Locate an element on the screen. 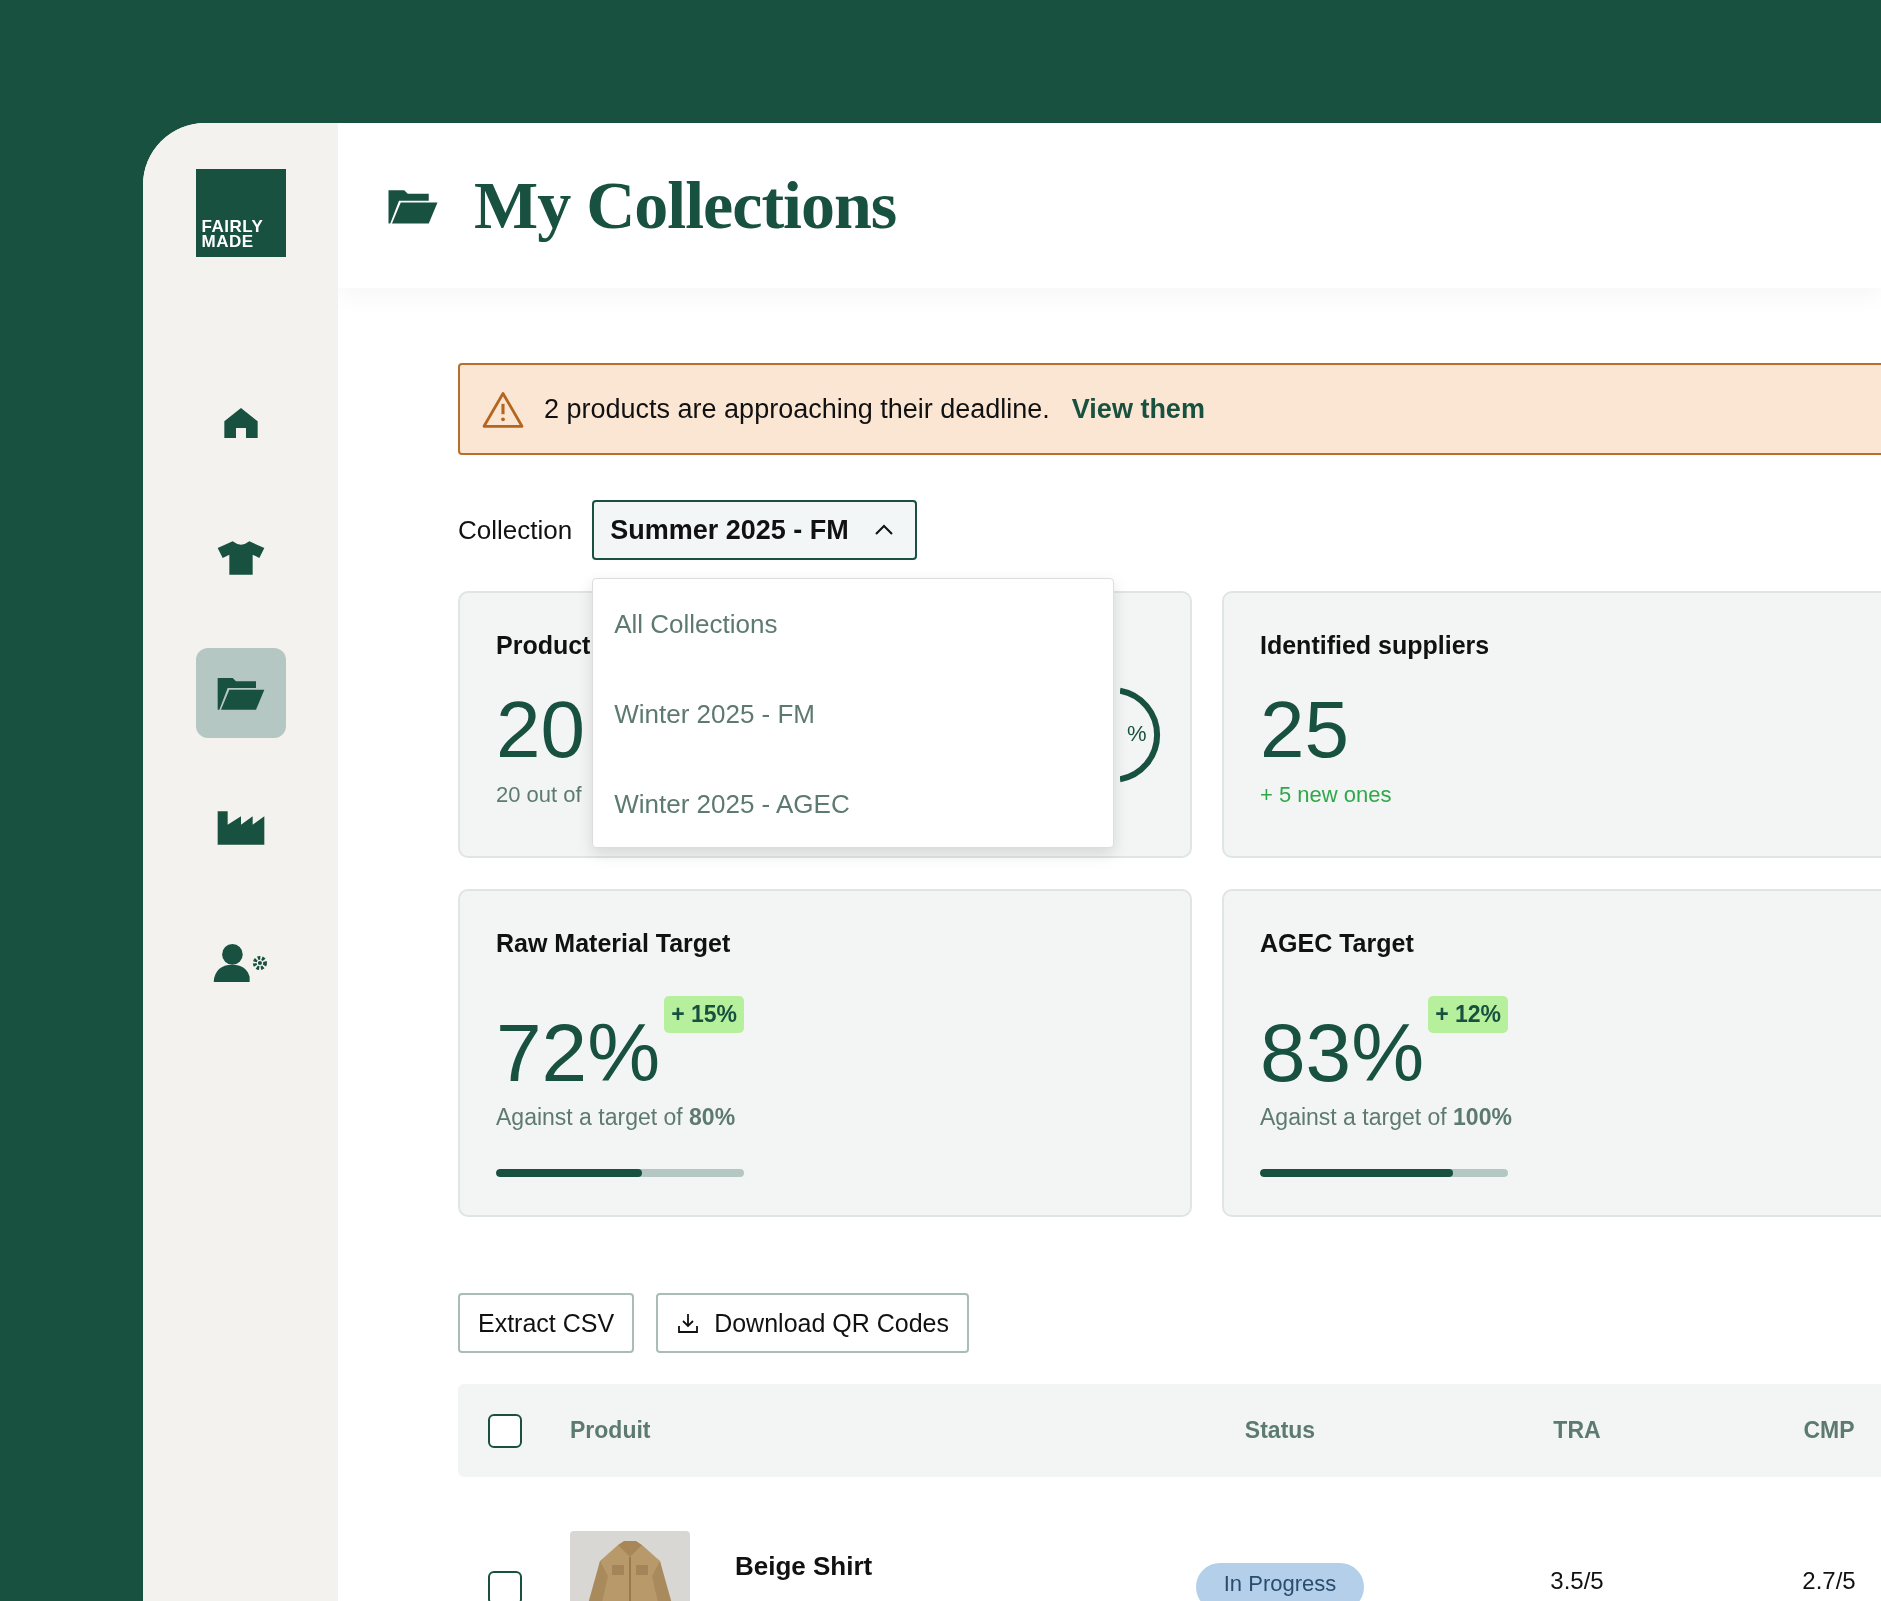  download-icon is located at coordinates (688, 1323).